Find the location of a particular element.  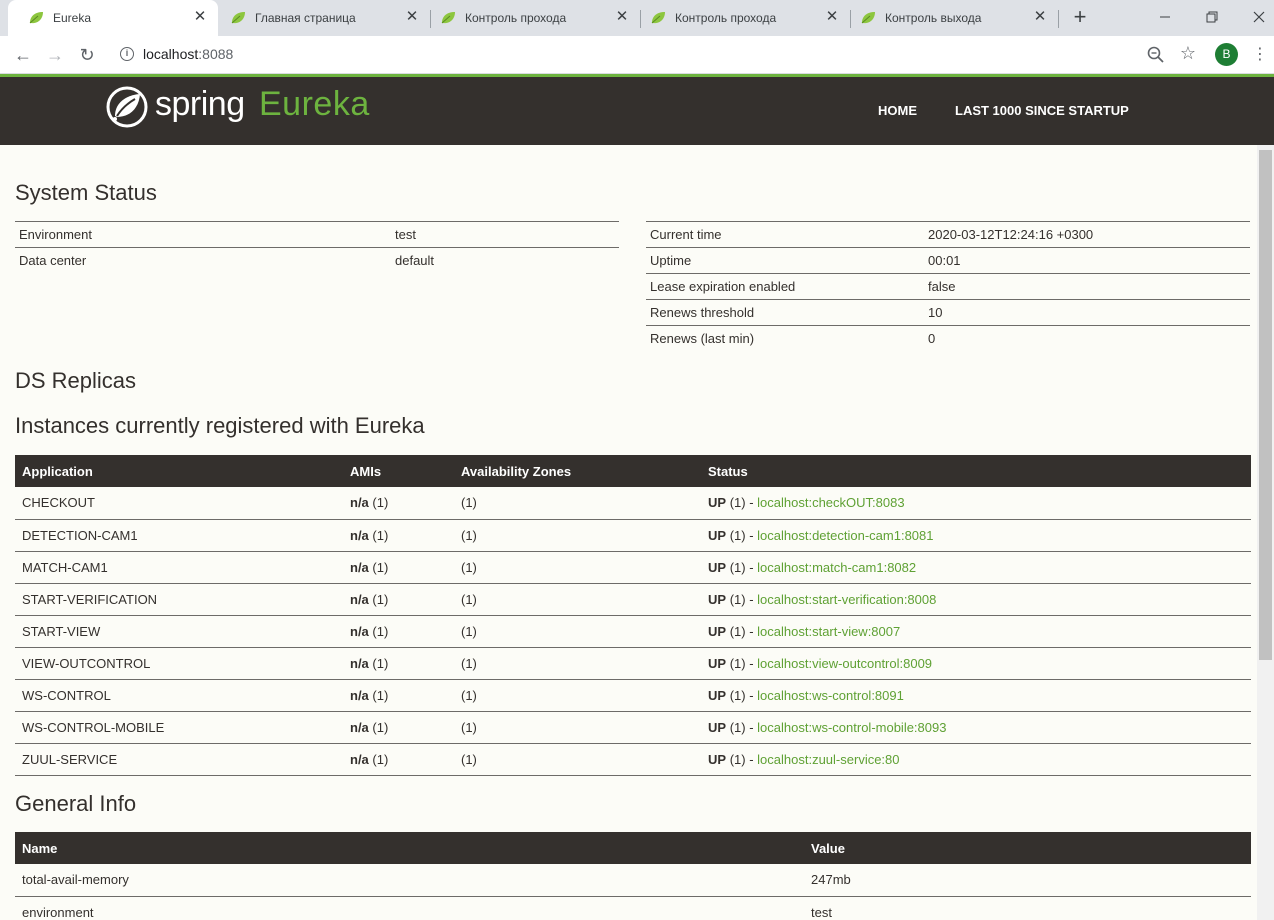

column-header-status: Status is located at coordinates (976, 471).